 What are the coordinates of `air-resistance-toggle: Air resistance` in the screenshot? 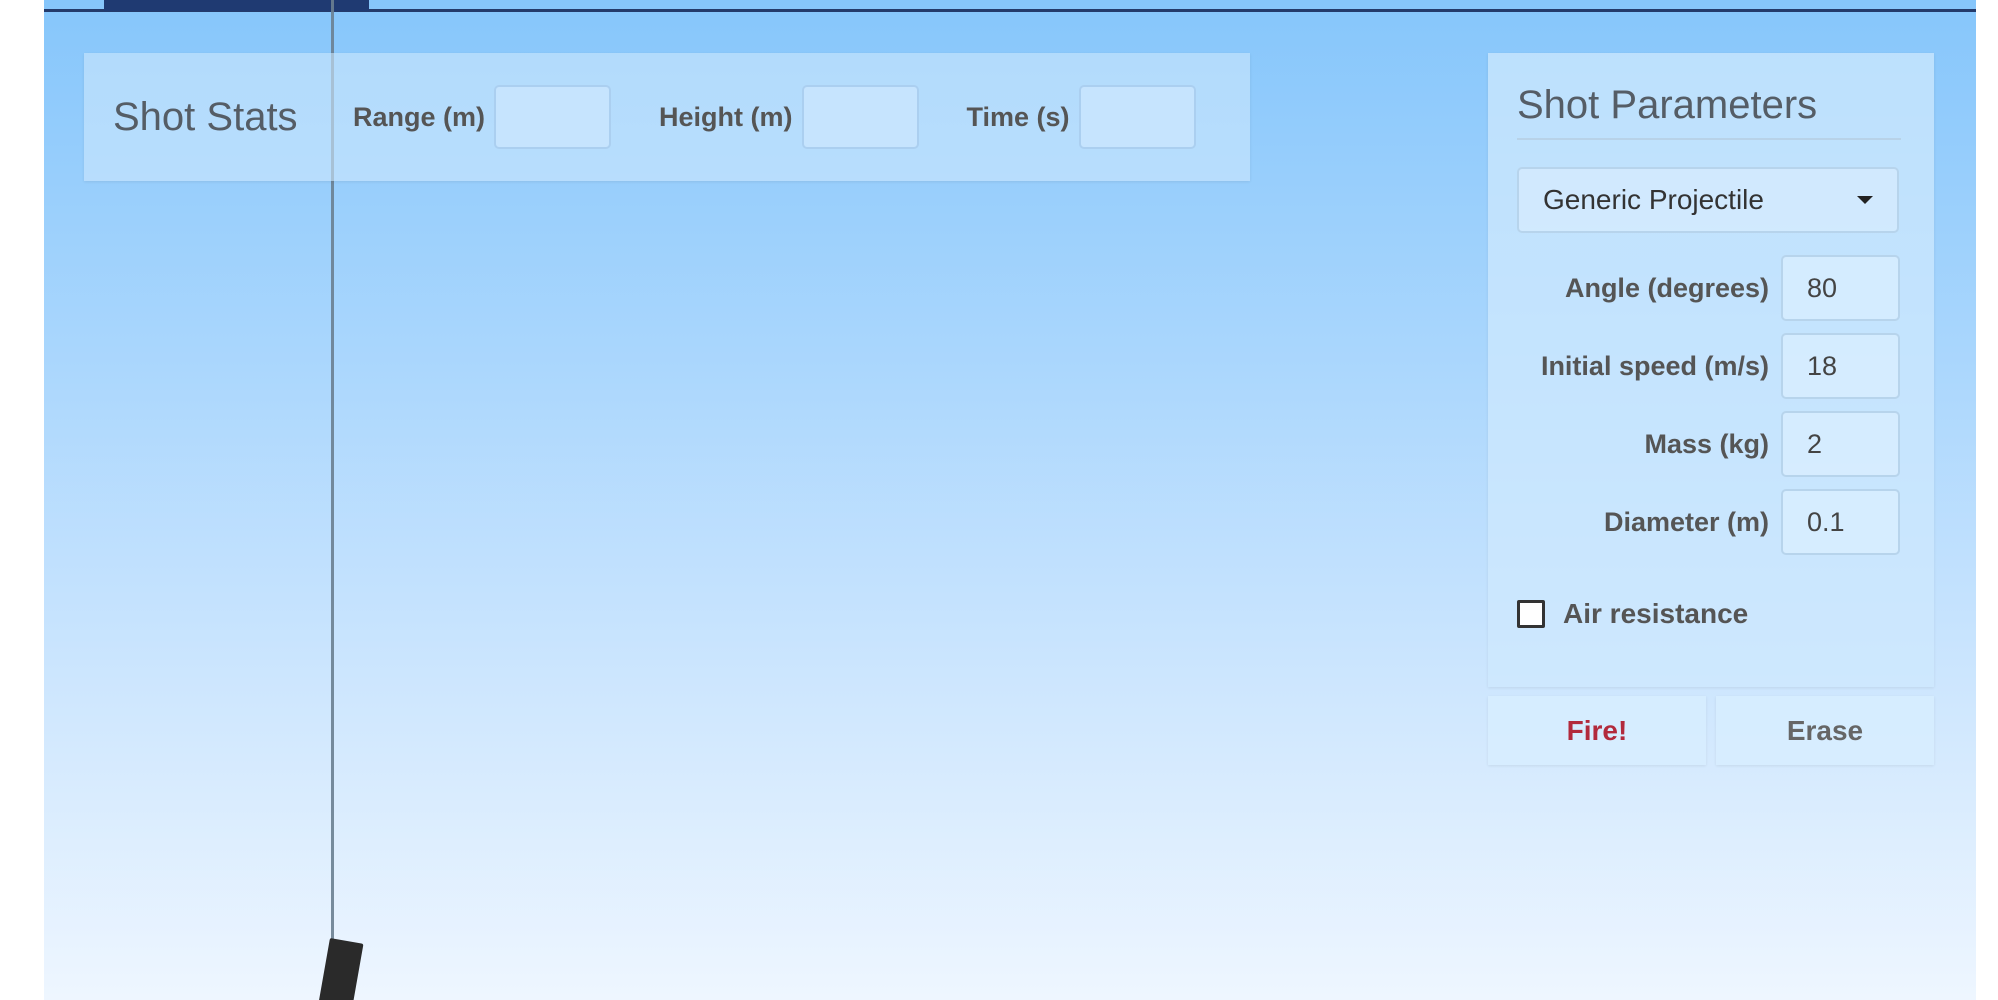 It's located at (1632, 614).